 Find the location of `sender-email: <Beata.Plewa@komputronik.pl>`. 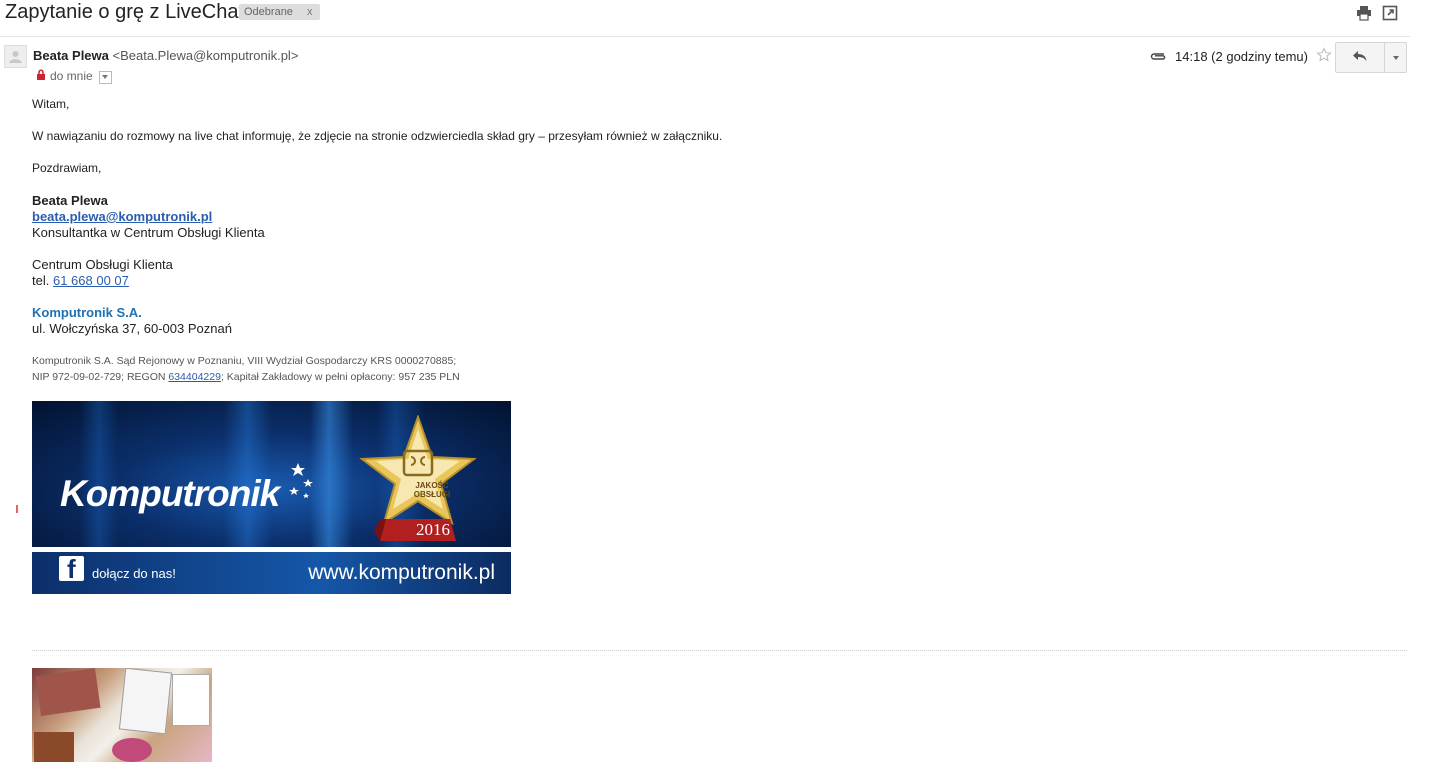

sender-email: <Beata.Plewa@komputronik.pl> is located at coordinates (205, 55).